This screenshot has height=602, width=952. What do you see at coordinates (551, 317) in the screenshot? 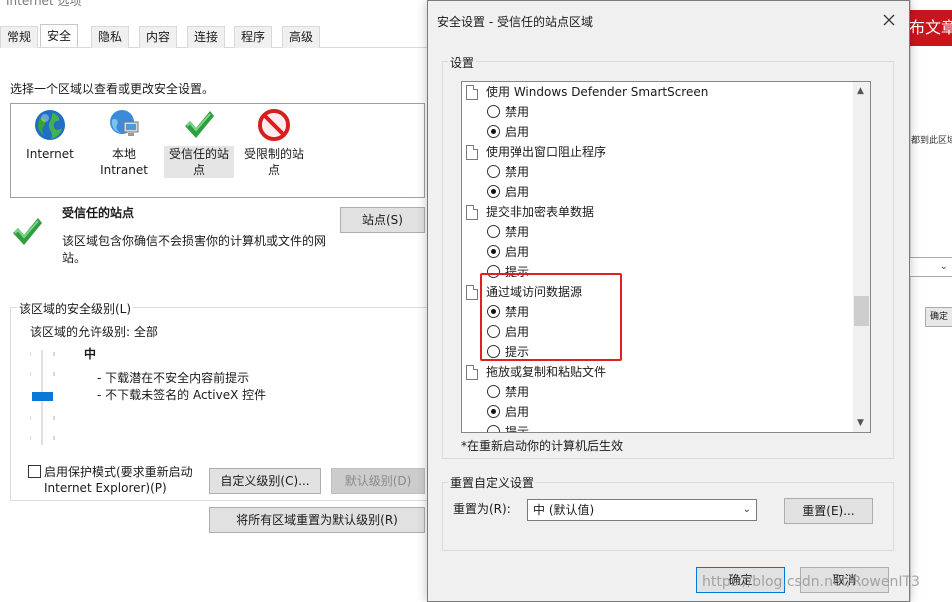
I see `highlight-box` at bounding box center [551, 317].